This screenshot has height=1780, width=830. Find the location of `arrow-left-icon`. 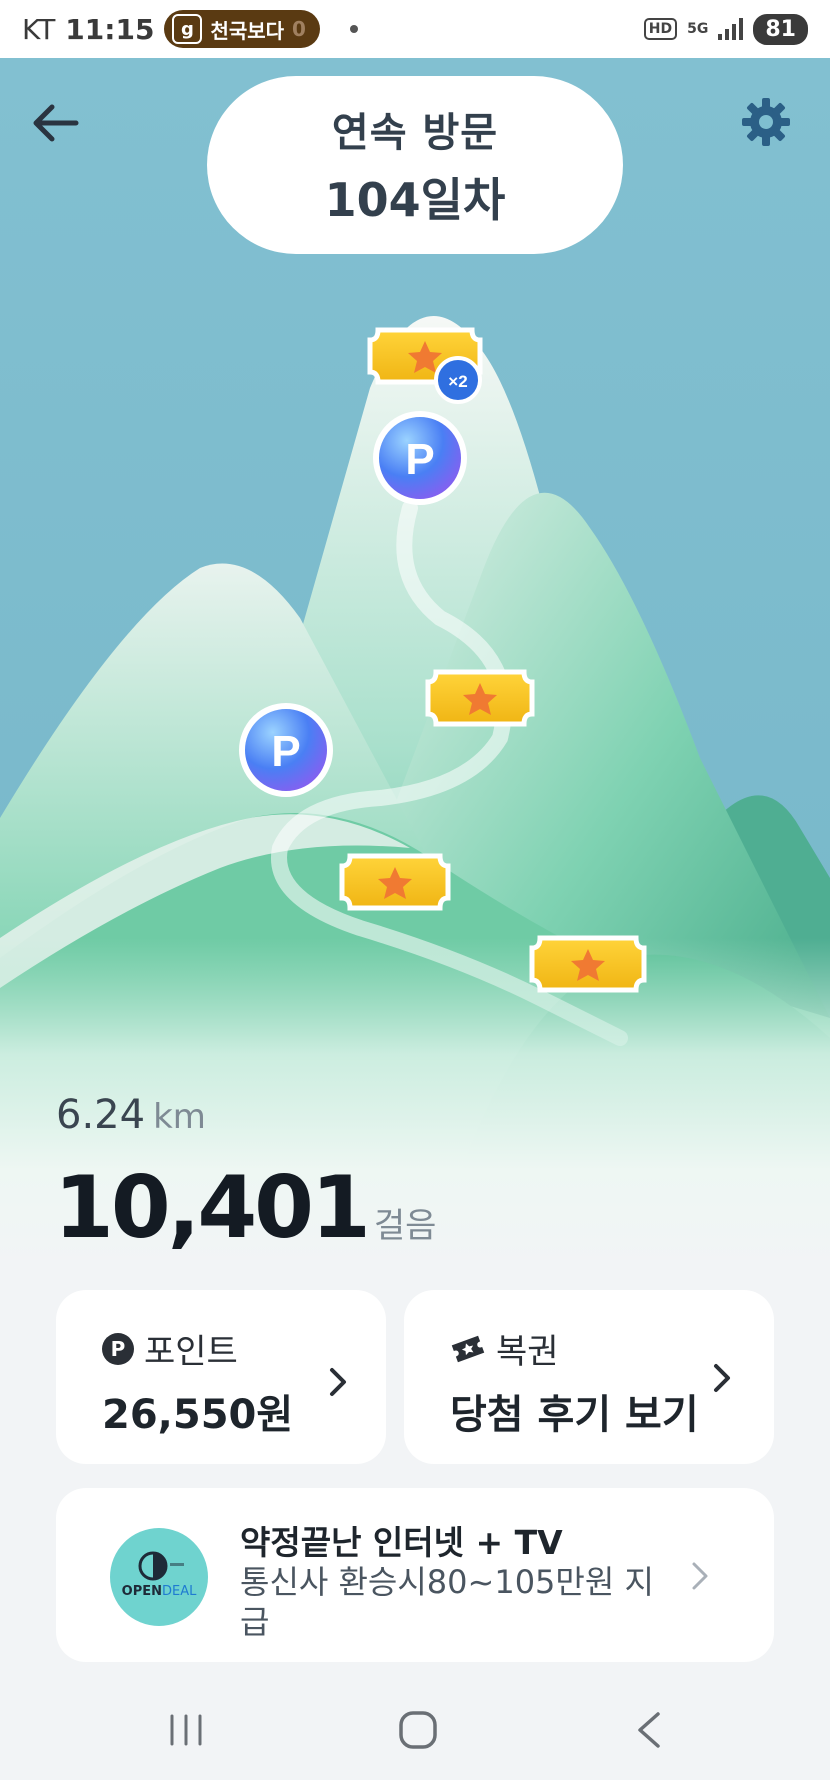

arrow-left-icon is located at coordinates (56, 123).